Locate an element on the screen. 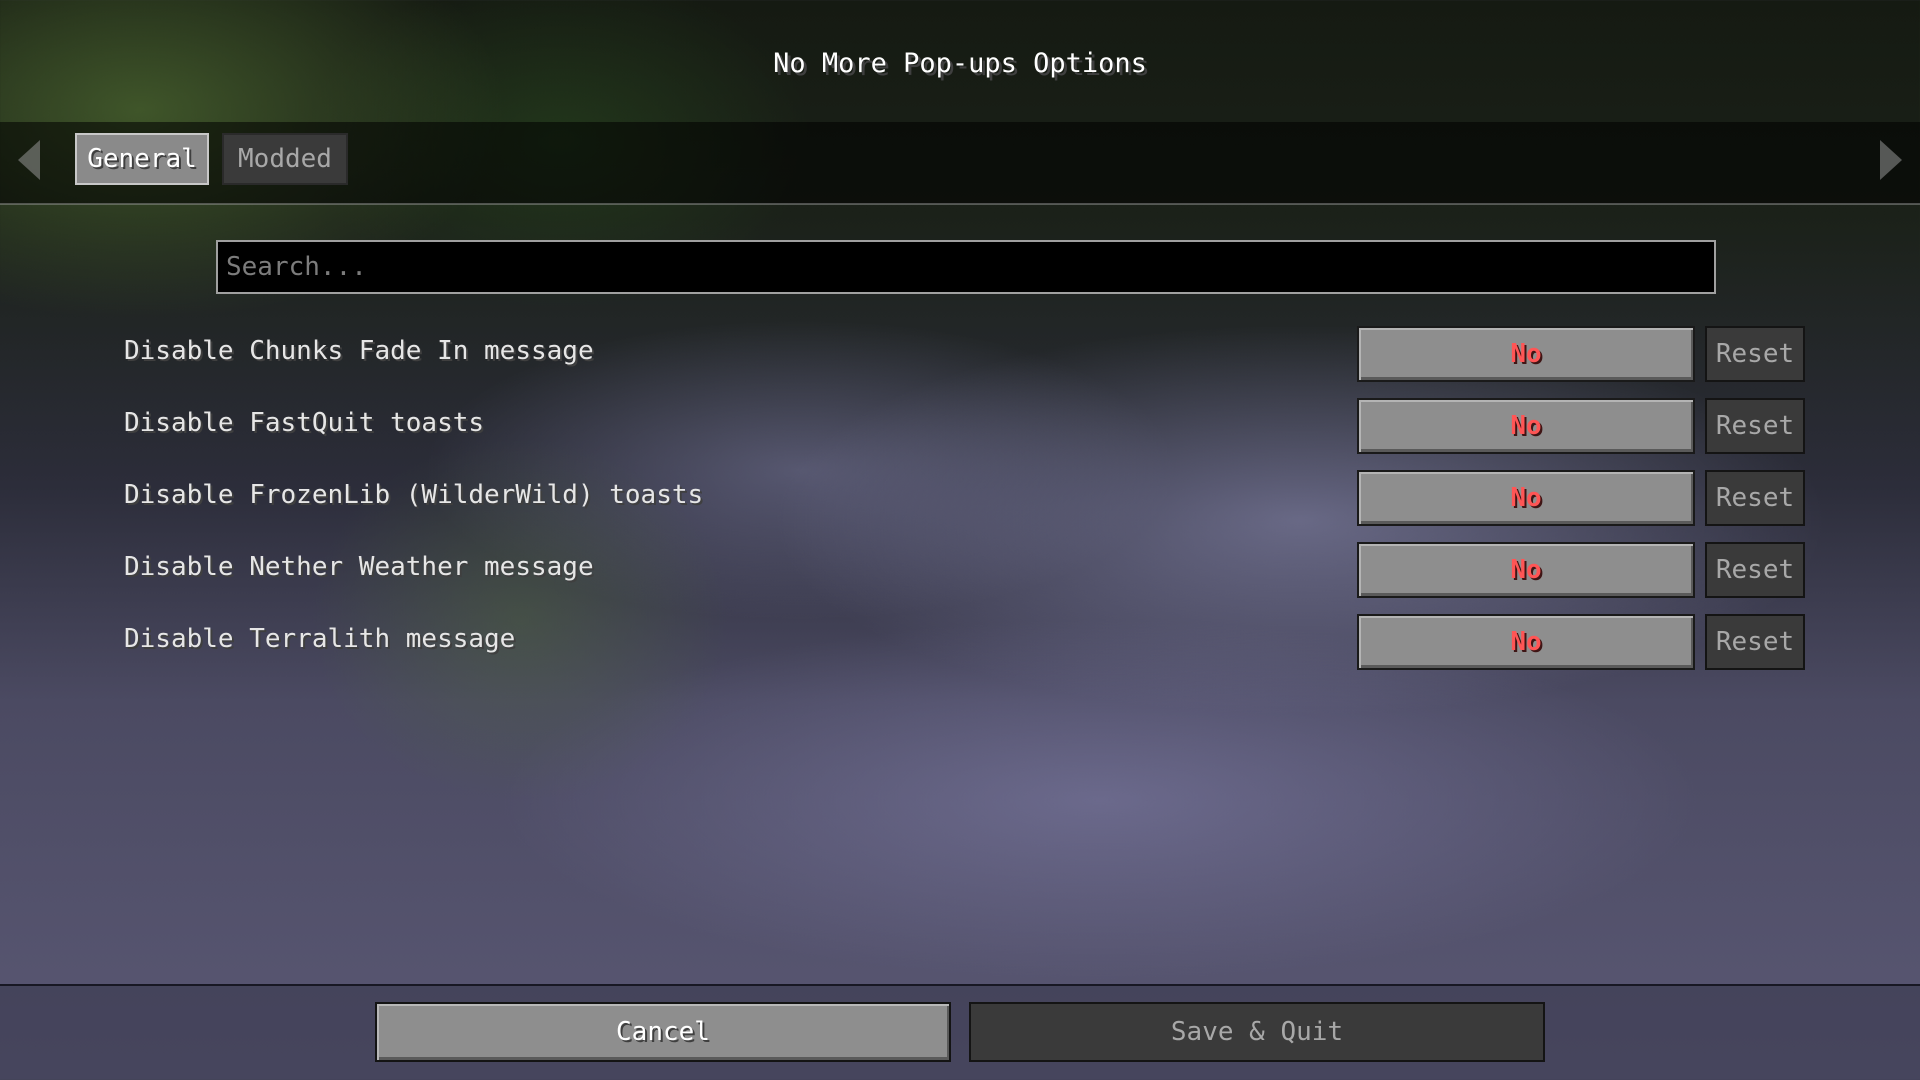  option-label: Disable Nether Weather message is located at coordinates (359, 567).